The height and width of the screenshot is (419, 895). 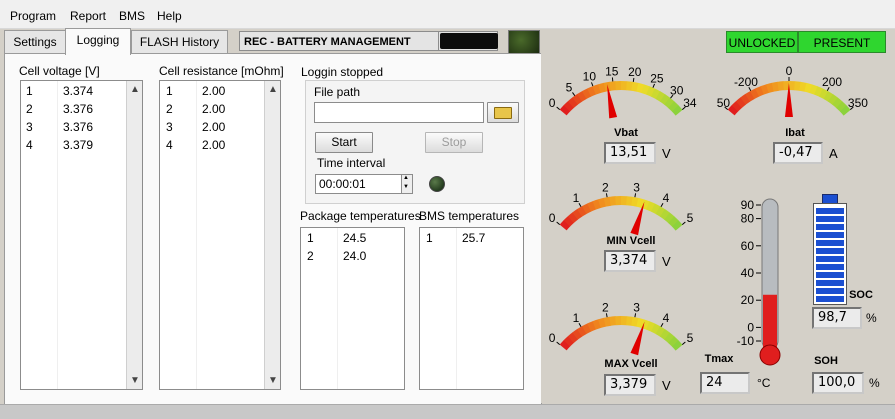 What do you see at coordinates (81, 235) in the screenshot?
I see `cell-voltage-list: 1 3.374 2 3.376 3 3.376 4 3.379 ▲ ▼` at bounding box center [81, 235].